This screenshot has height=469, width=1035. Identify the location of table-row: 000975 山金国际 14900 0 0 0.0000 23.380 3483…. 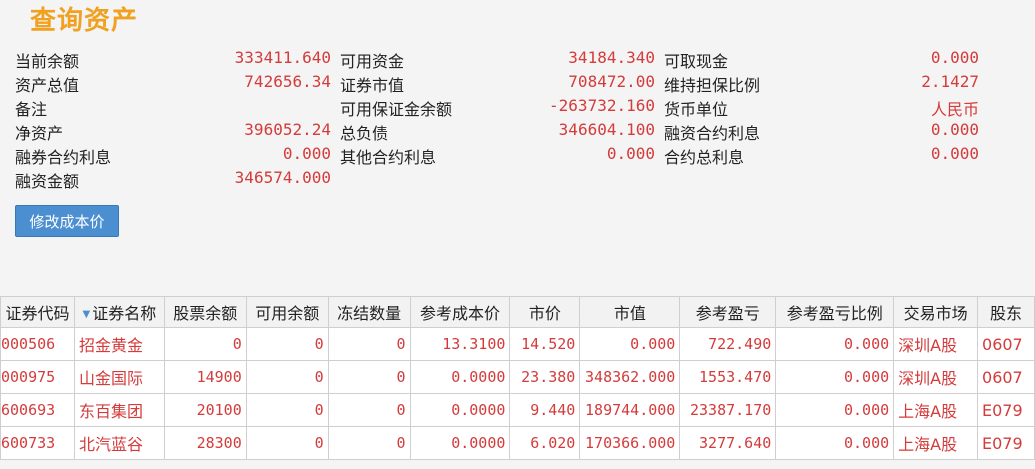
(517, 377).